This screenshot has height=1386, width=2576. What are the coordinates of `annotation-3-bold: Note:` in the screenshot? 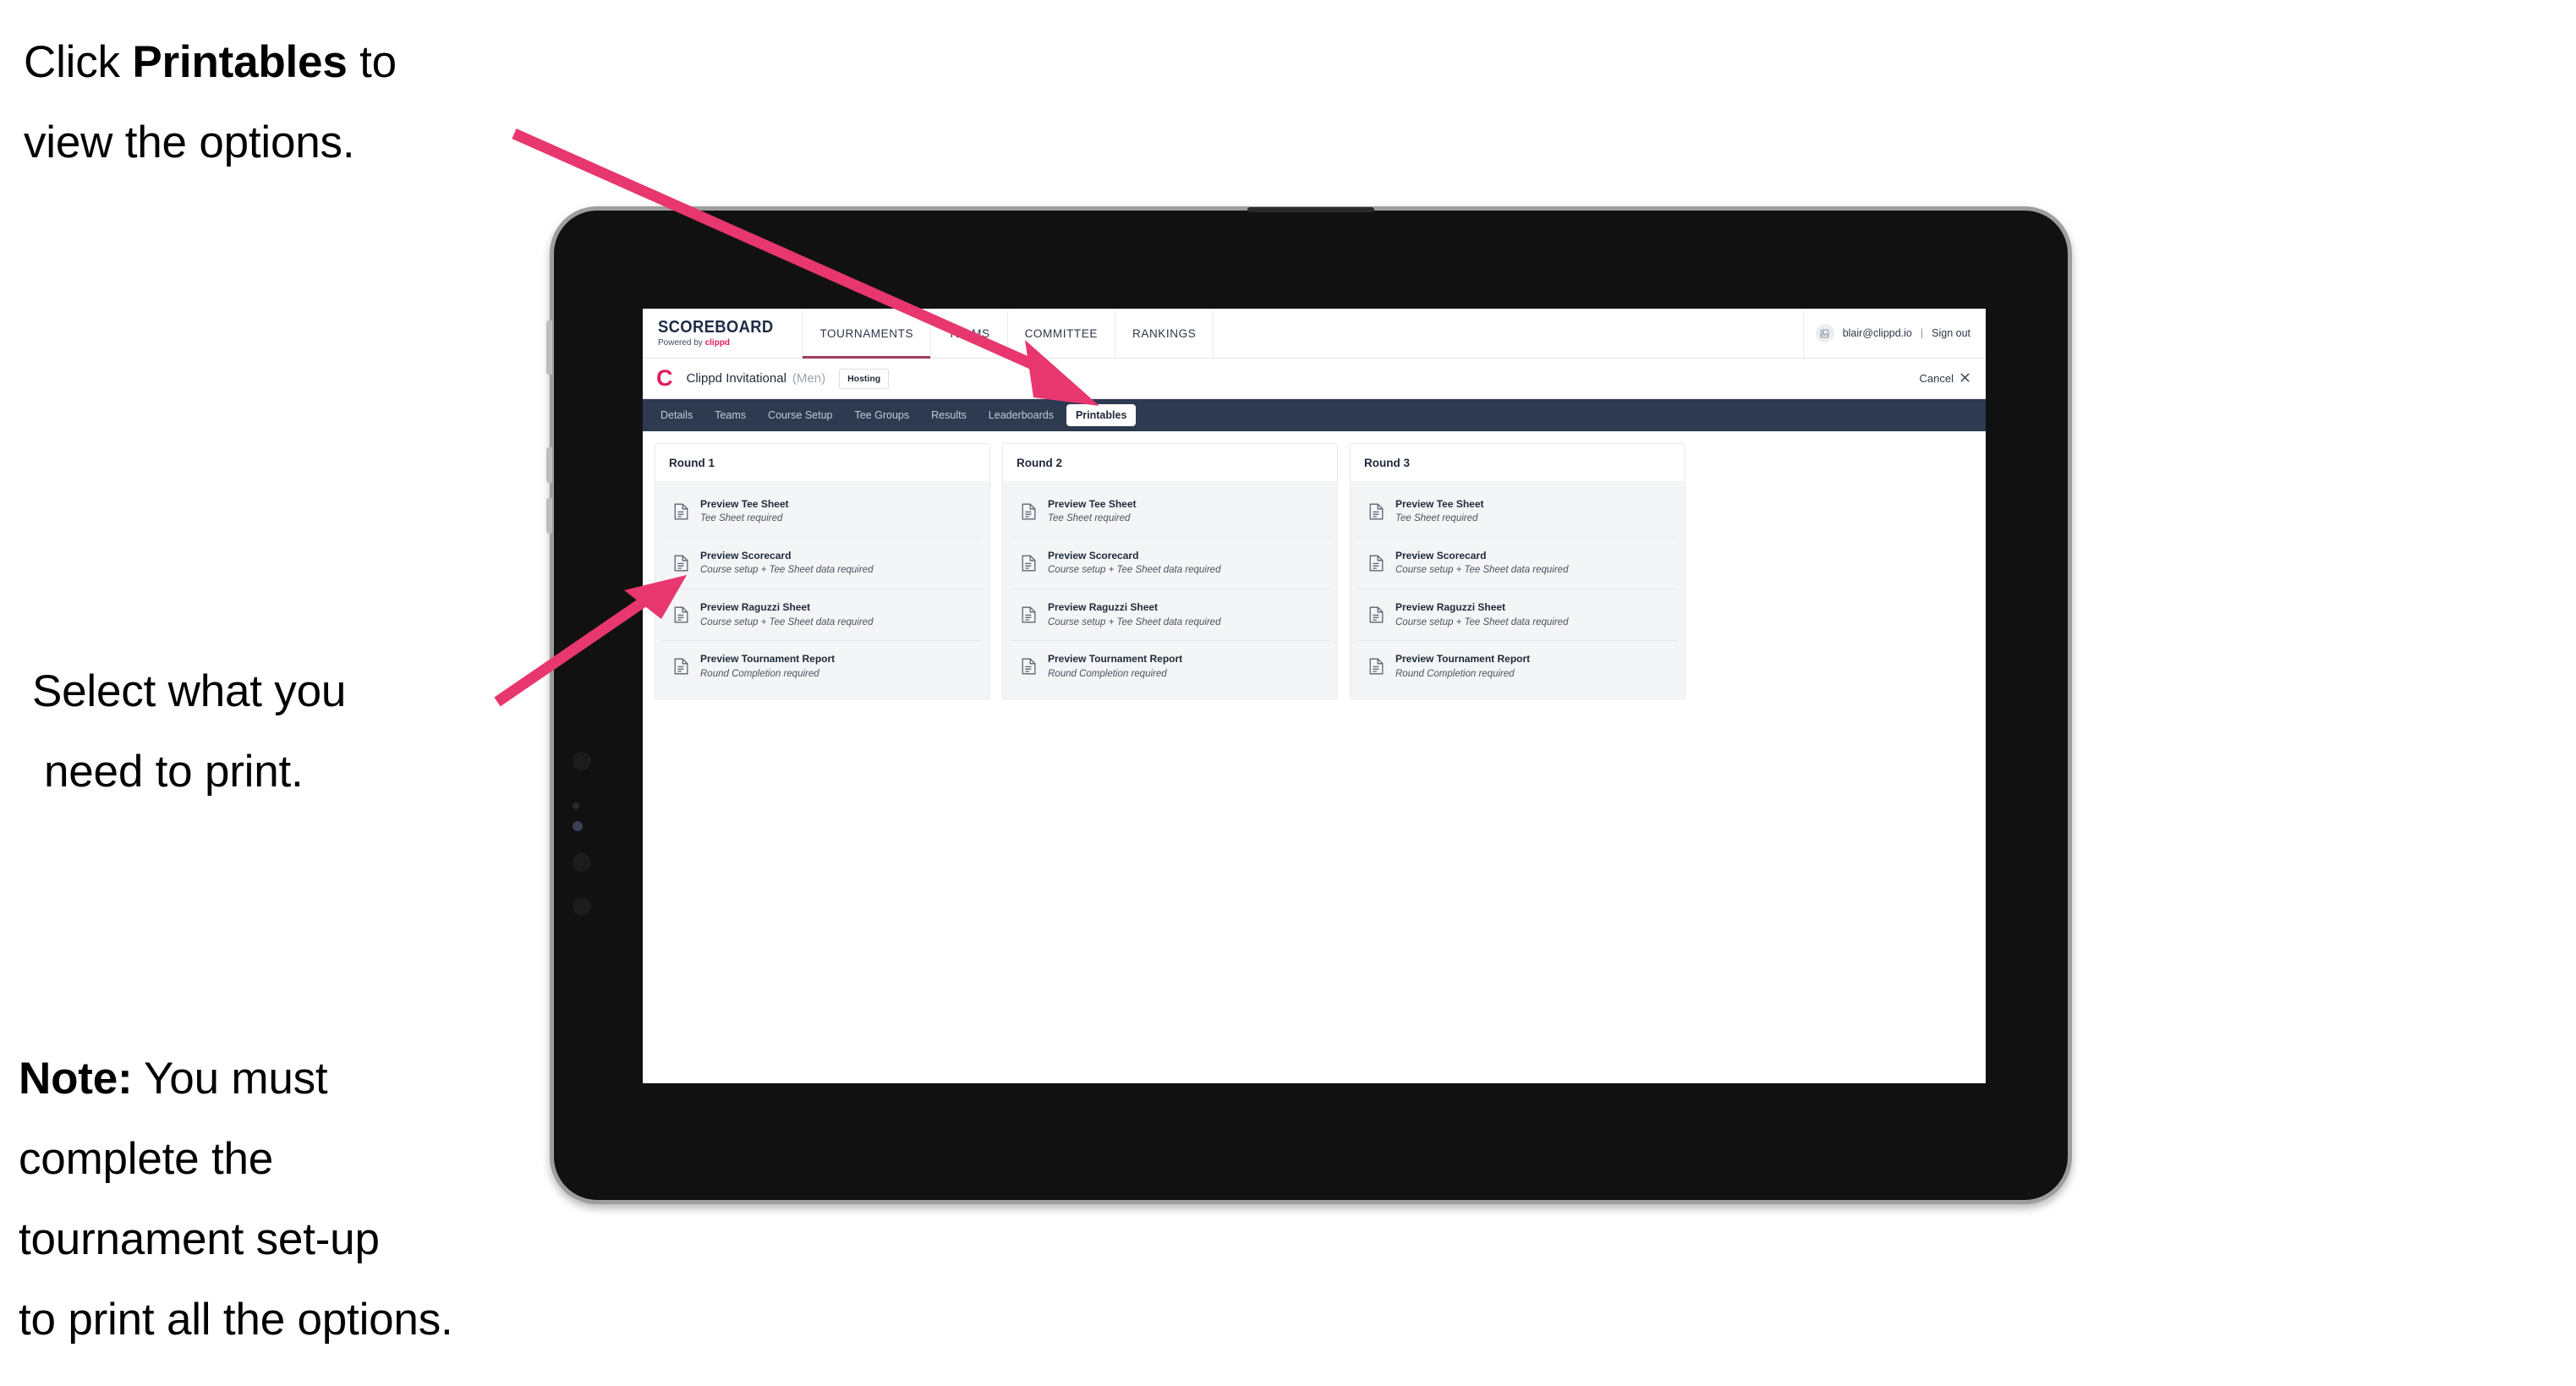 It's located at (76, 1079).